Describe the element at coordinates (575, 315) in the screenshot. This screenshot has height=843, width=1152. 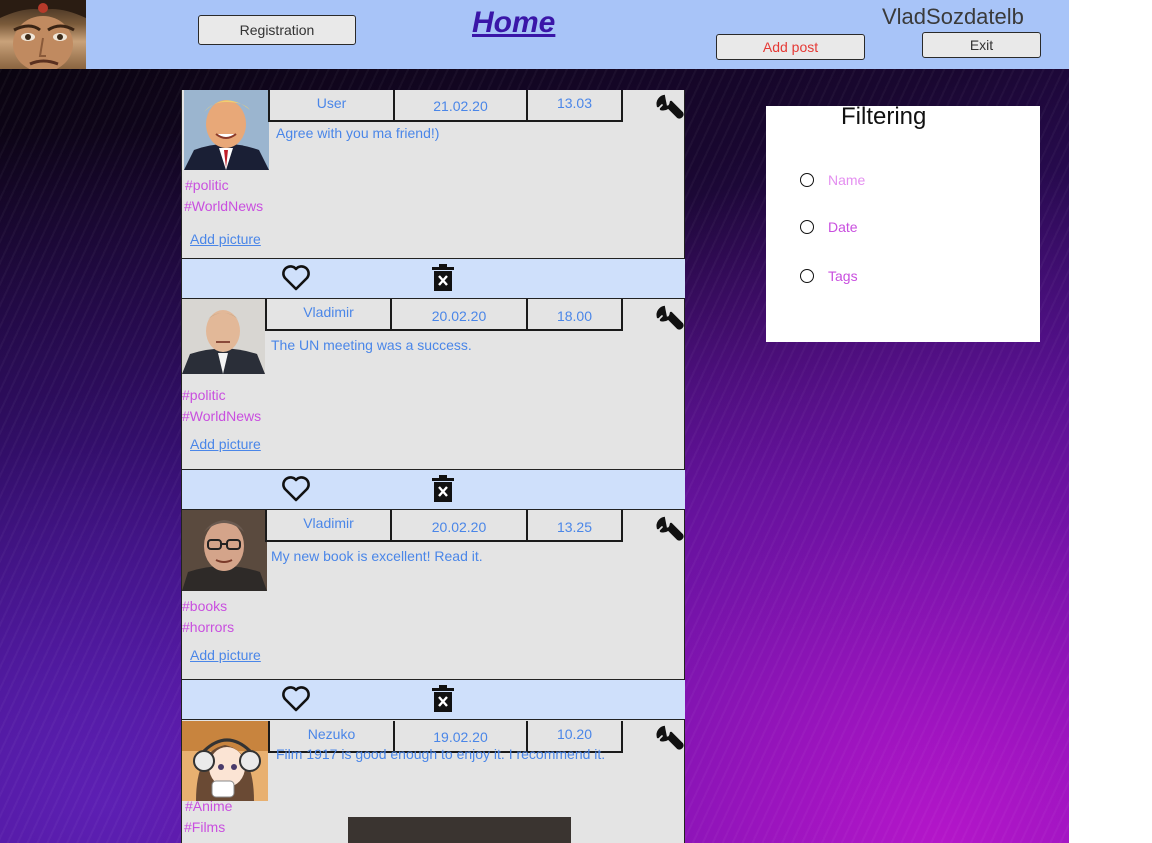
I see `post-time: 18.00` at that location.